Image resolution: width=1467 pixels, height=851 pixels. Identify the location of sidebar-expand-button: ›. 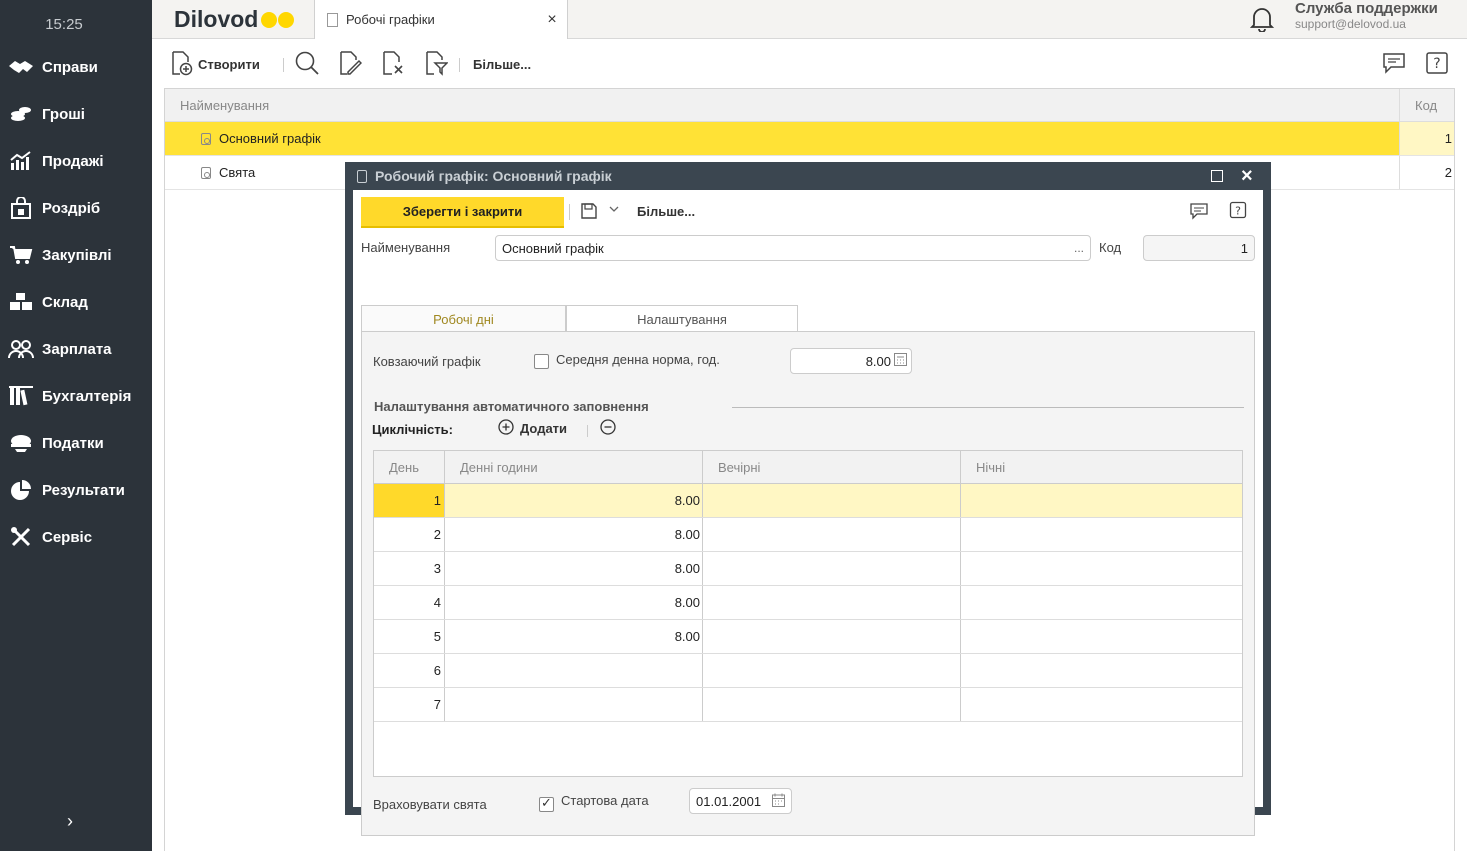
(70, 821).